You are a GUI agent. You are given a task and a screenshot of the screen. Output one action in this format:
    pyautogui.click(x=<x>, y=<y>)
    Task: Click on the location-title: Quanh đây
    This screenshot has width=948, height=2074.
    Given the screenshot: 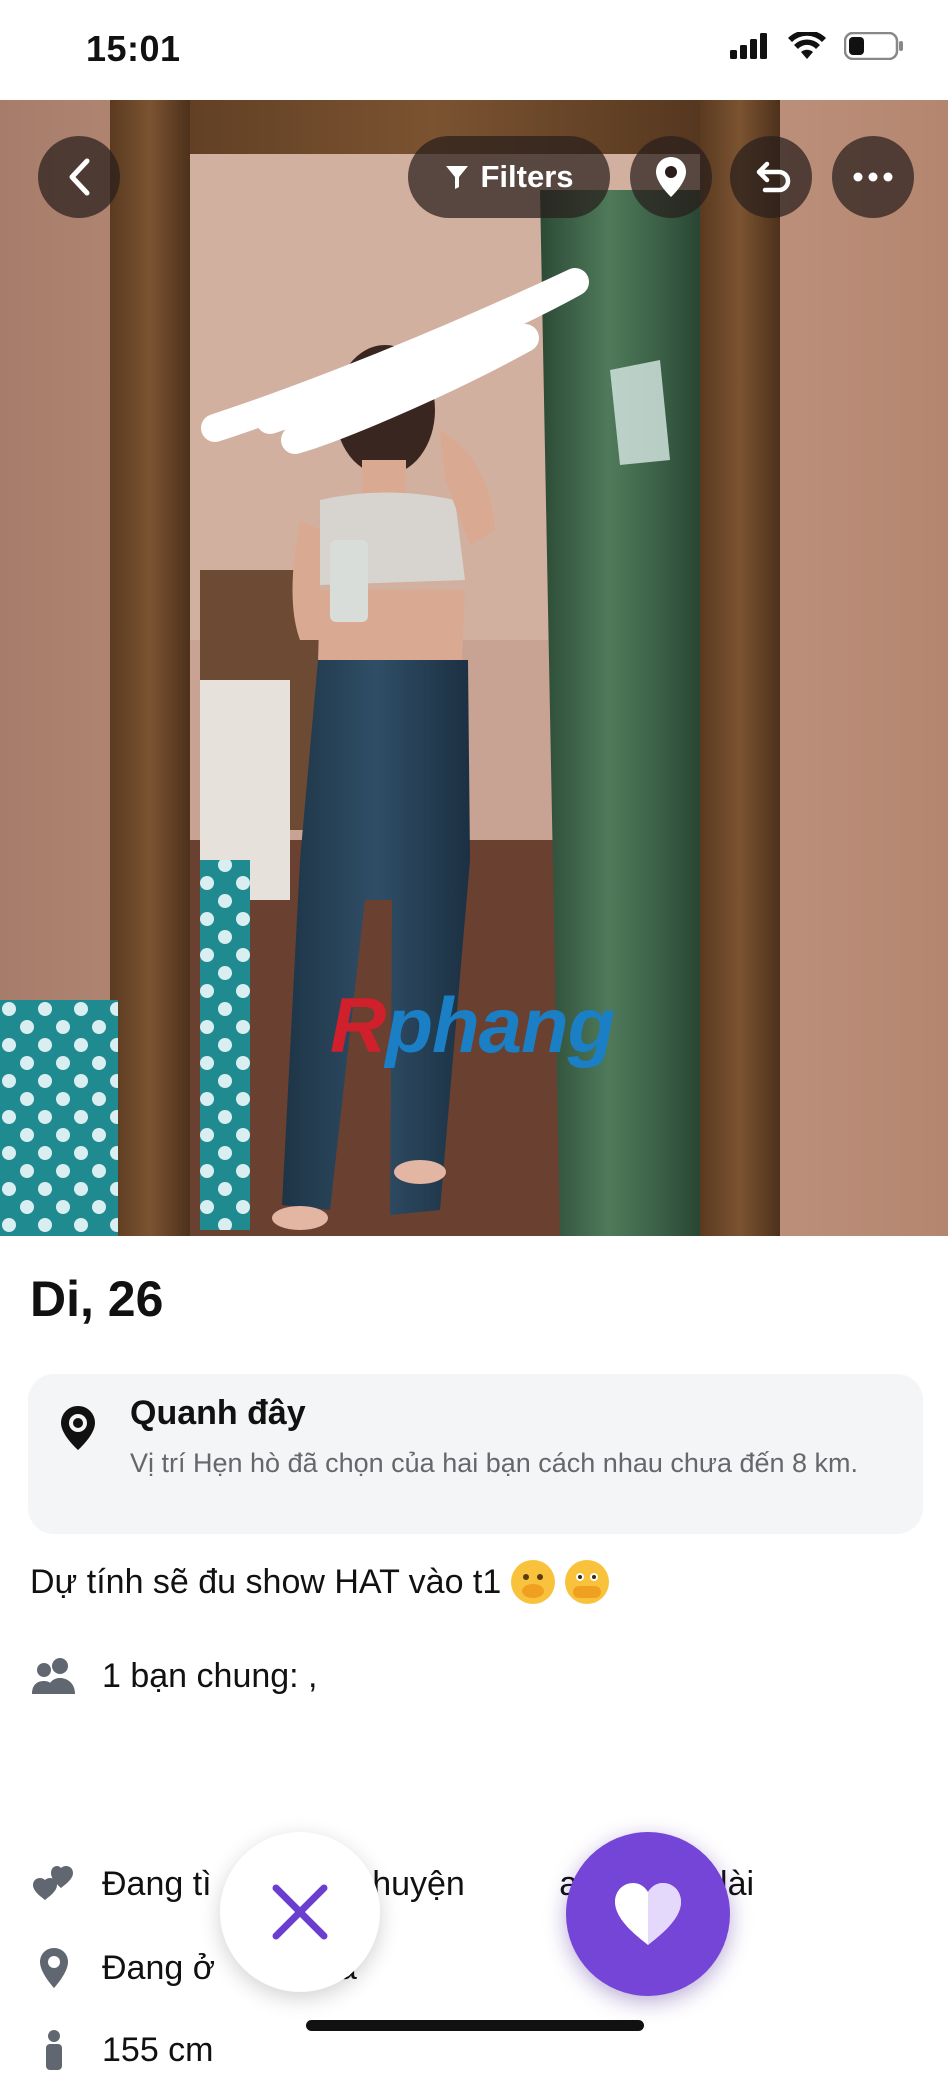 What is the action you would take?
    pyautogui.click(x=218, y=1413)
    